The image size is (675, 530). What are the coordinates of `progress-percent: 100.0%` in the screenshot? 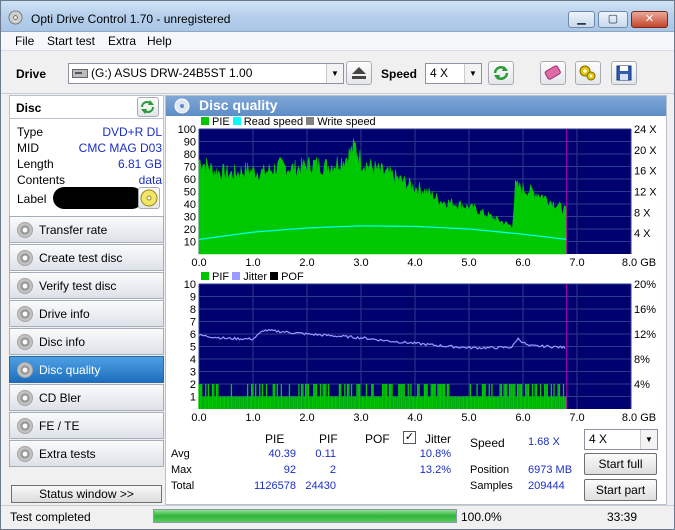 It's located at (481, 517).